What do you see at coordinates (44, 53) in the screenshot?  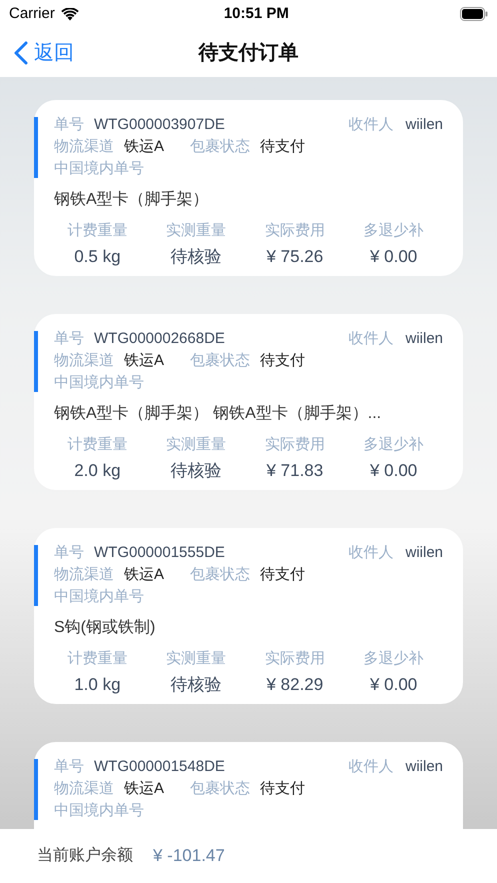 I see `back-button: 返回` at bounding box center [44, 53].